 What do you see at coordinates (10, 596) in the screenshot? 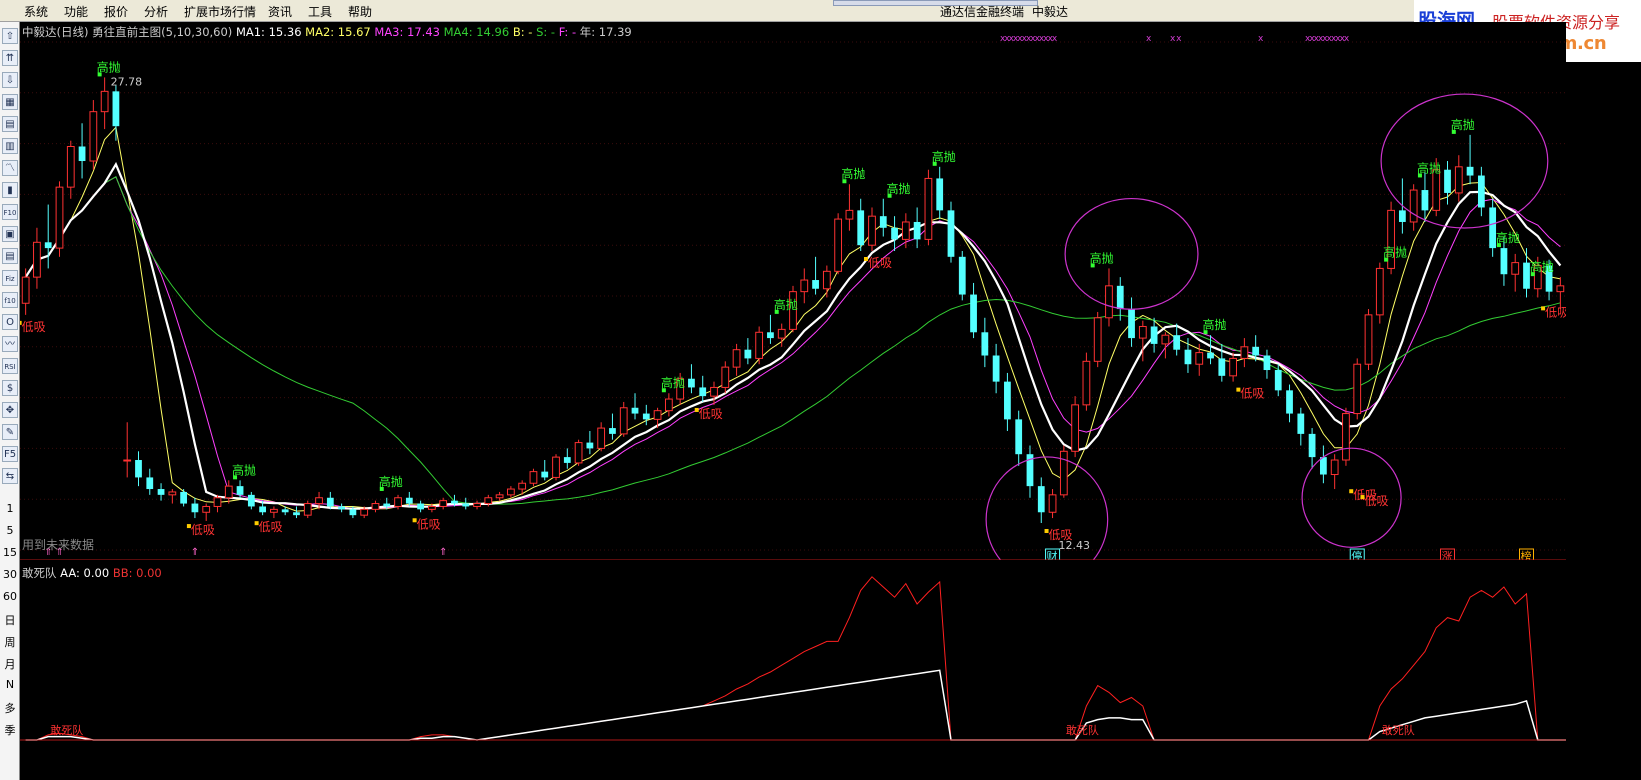
I see `period-4: 60` at bounding box center [10, 596].